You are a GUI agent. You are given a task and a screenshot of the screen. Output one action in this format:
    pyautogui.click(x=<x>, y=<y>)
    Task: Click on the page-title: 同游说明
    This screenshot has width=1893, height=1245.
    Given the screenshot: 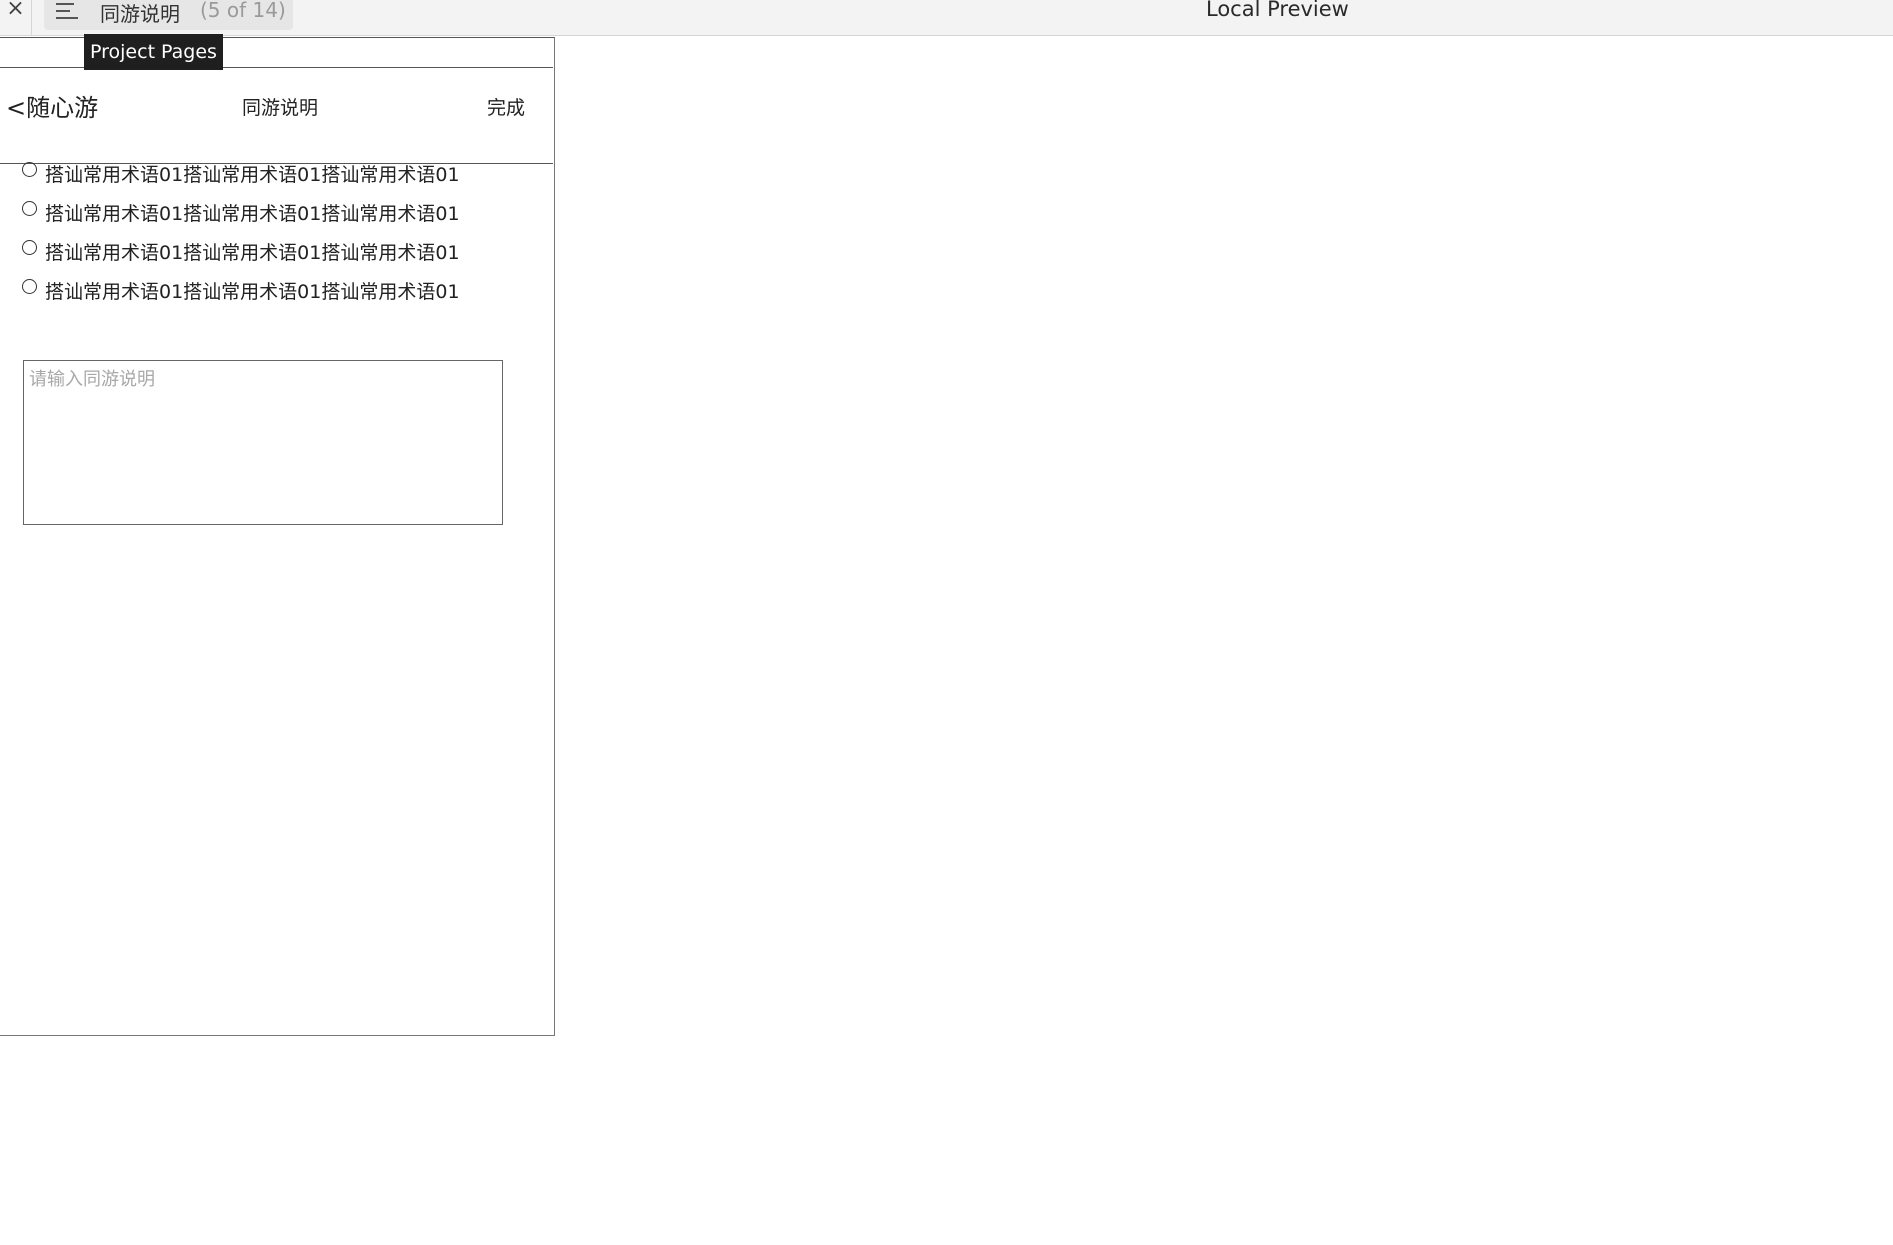 What is the action you would take?
    pyautogui.click(x=280, y=108)
    